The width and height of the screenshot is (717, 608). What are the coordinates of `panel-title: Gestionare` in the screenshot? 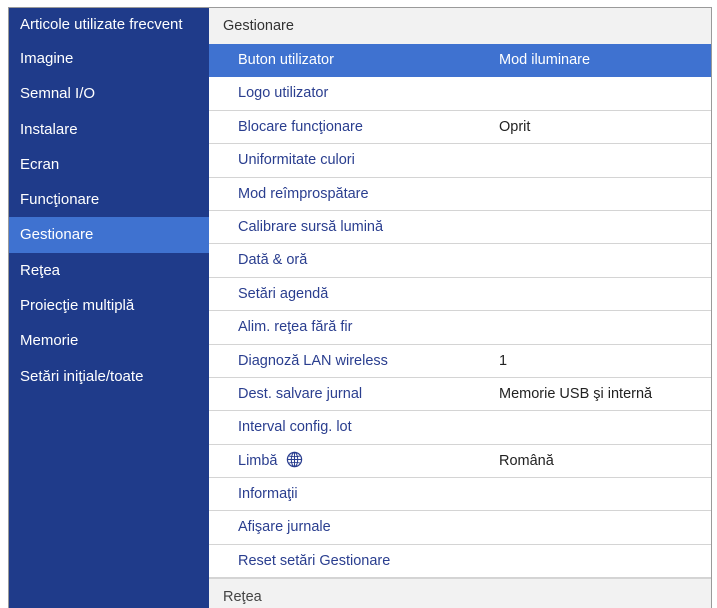 It's located at (258, 26).